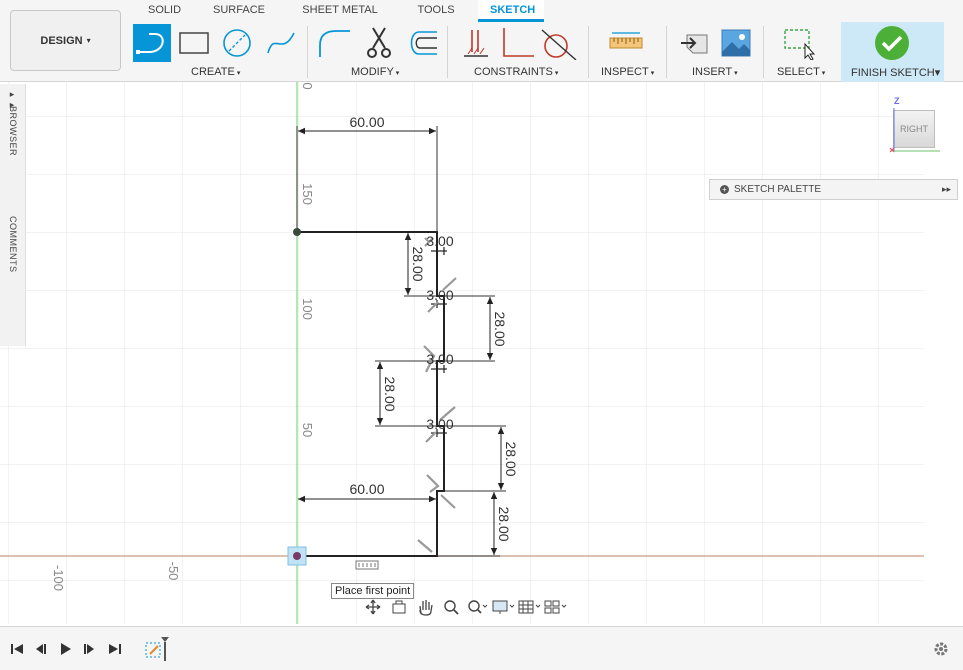 This screenshot has width=963, height=670. I want to click on rectangle-icon, so click(194, 43).